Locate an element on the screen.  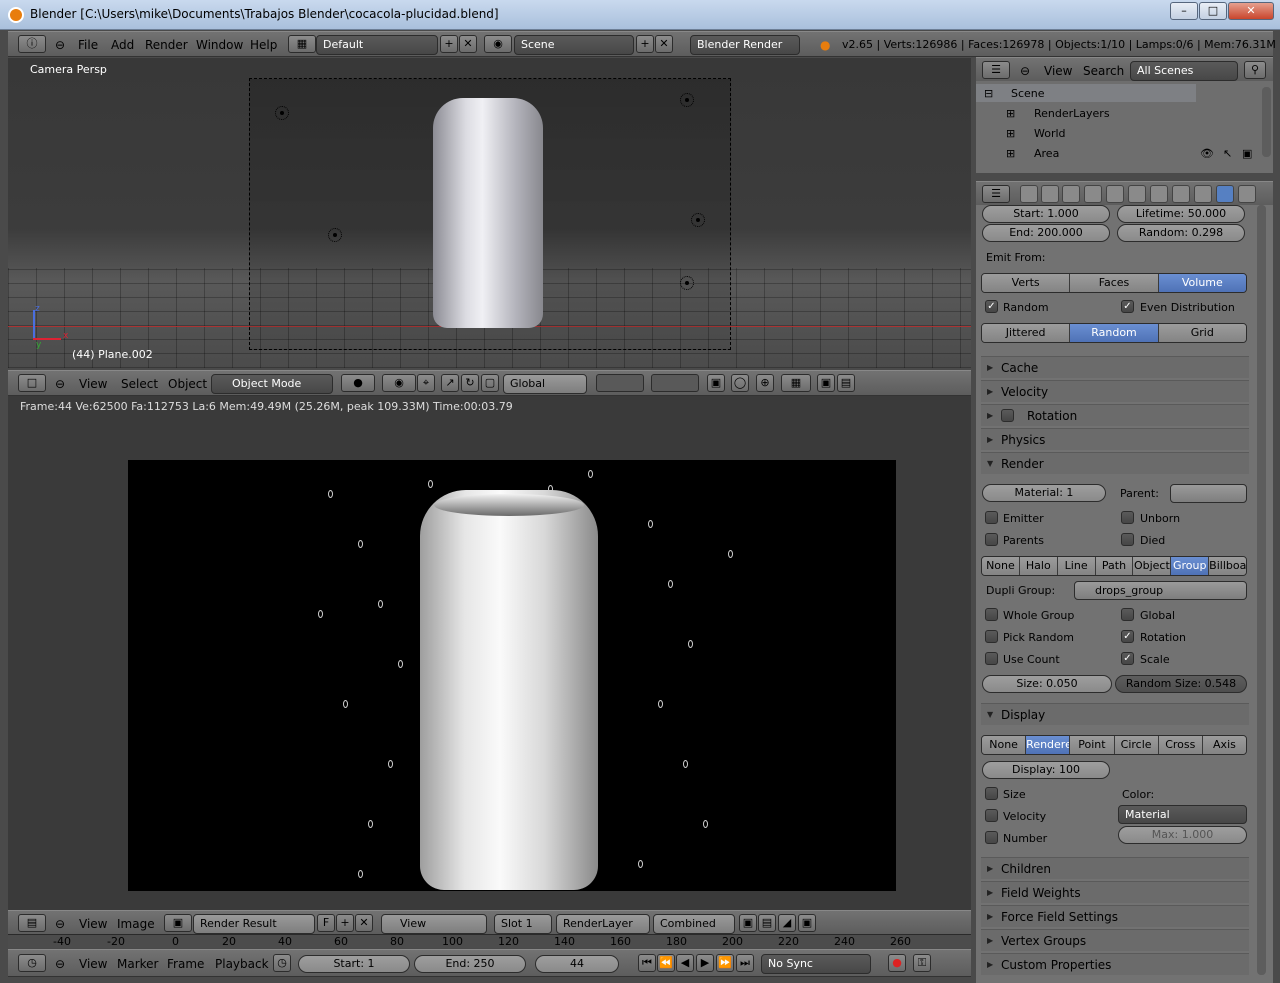
panel-cache: Cache is located at coordinates (1115, 367).